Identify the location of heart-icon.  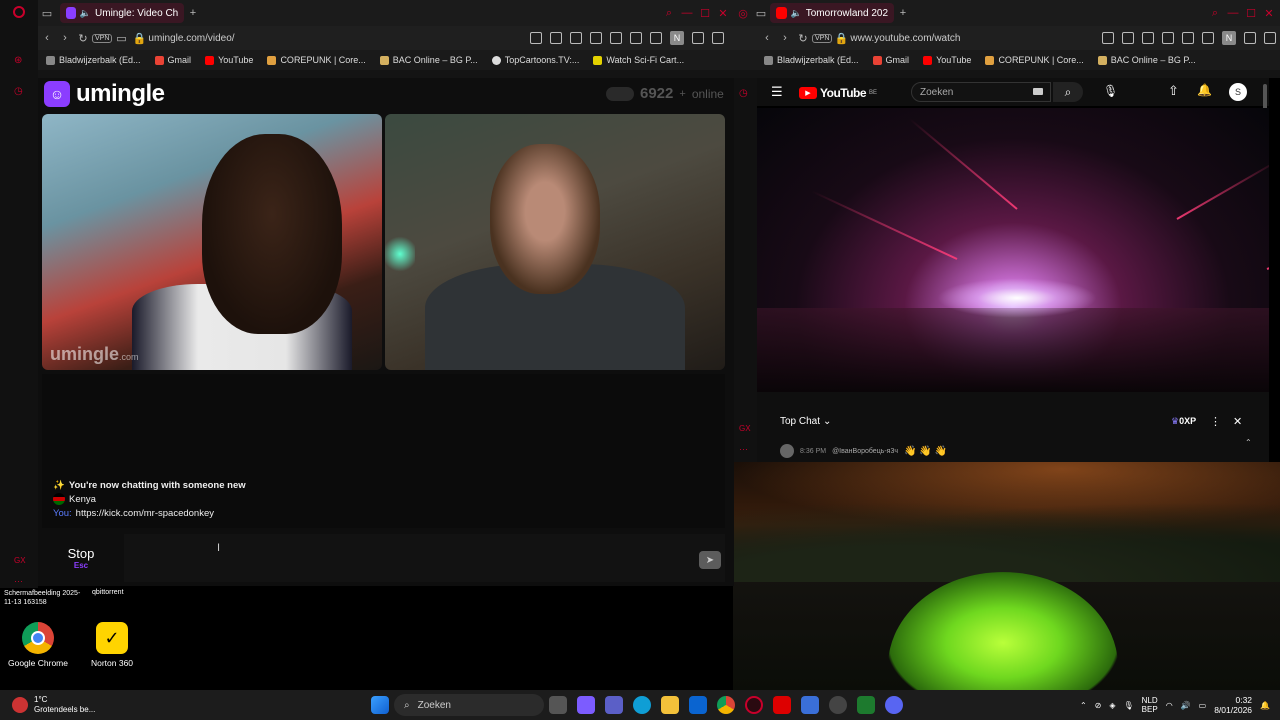
(1188, 38).